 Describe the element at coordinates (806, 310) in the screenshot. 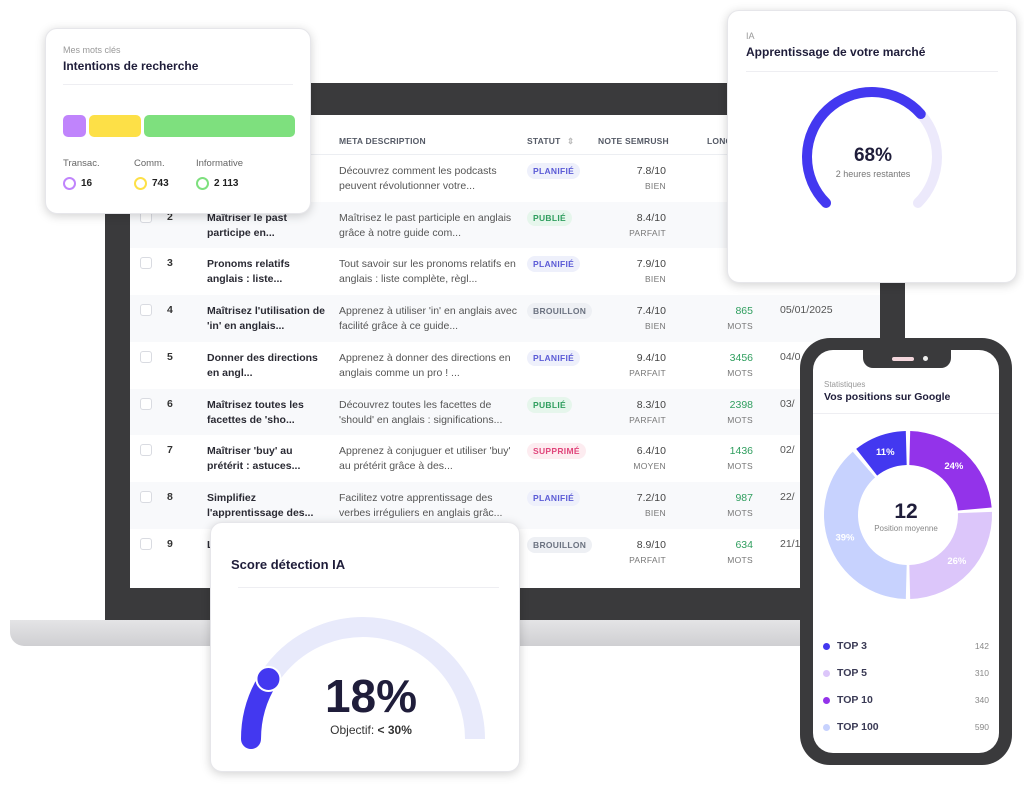

I see `date: 05/01/2025` at that location.